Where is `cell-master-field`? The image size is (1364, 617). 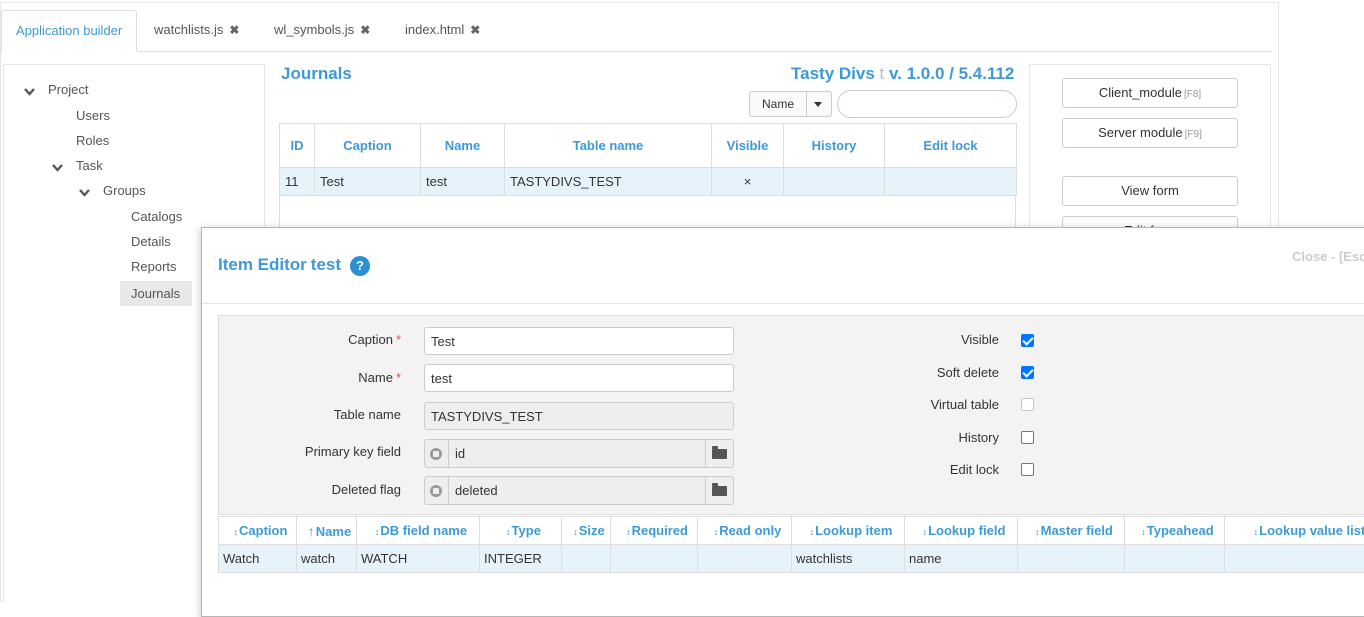
cell-master-field is located at coordinates (1071, 559).